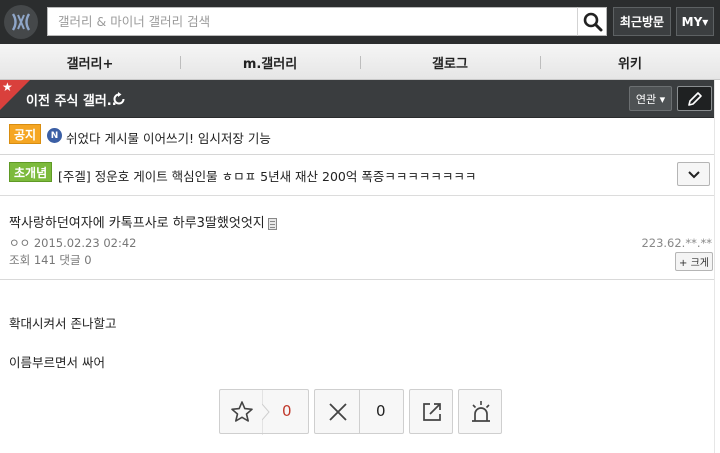 Image resolution: width=720 pixels, height=453 pixels. What do you see at coordinates (57, 362) in the screenshot?
I see `post-body-line: 이름부르면서 싸어` at bounding box center [57, 362].